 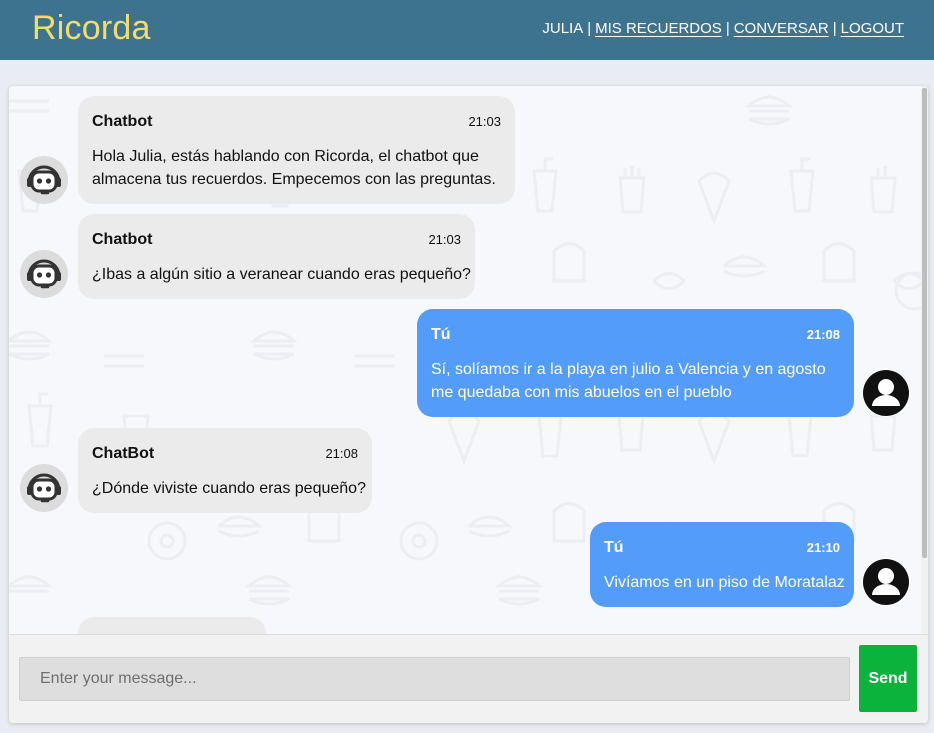 I want to click on message-text: ¿Dónde viviste cuando eras pequeño?, so click(x=229, y=488).